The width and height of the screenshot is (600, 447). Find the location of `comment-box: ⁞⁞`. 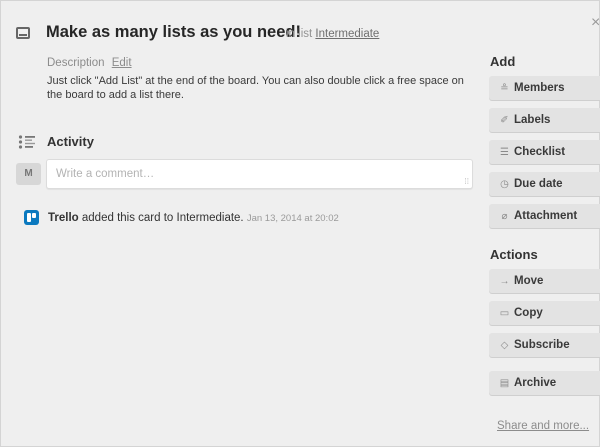

comment-box: ⁞⁞ is located at coordinates (259, 174).